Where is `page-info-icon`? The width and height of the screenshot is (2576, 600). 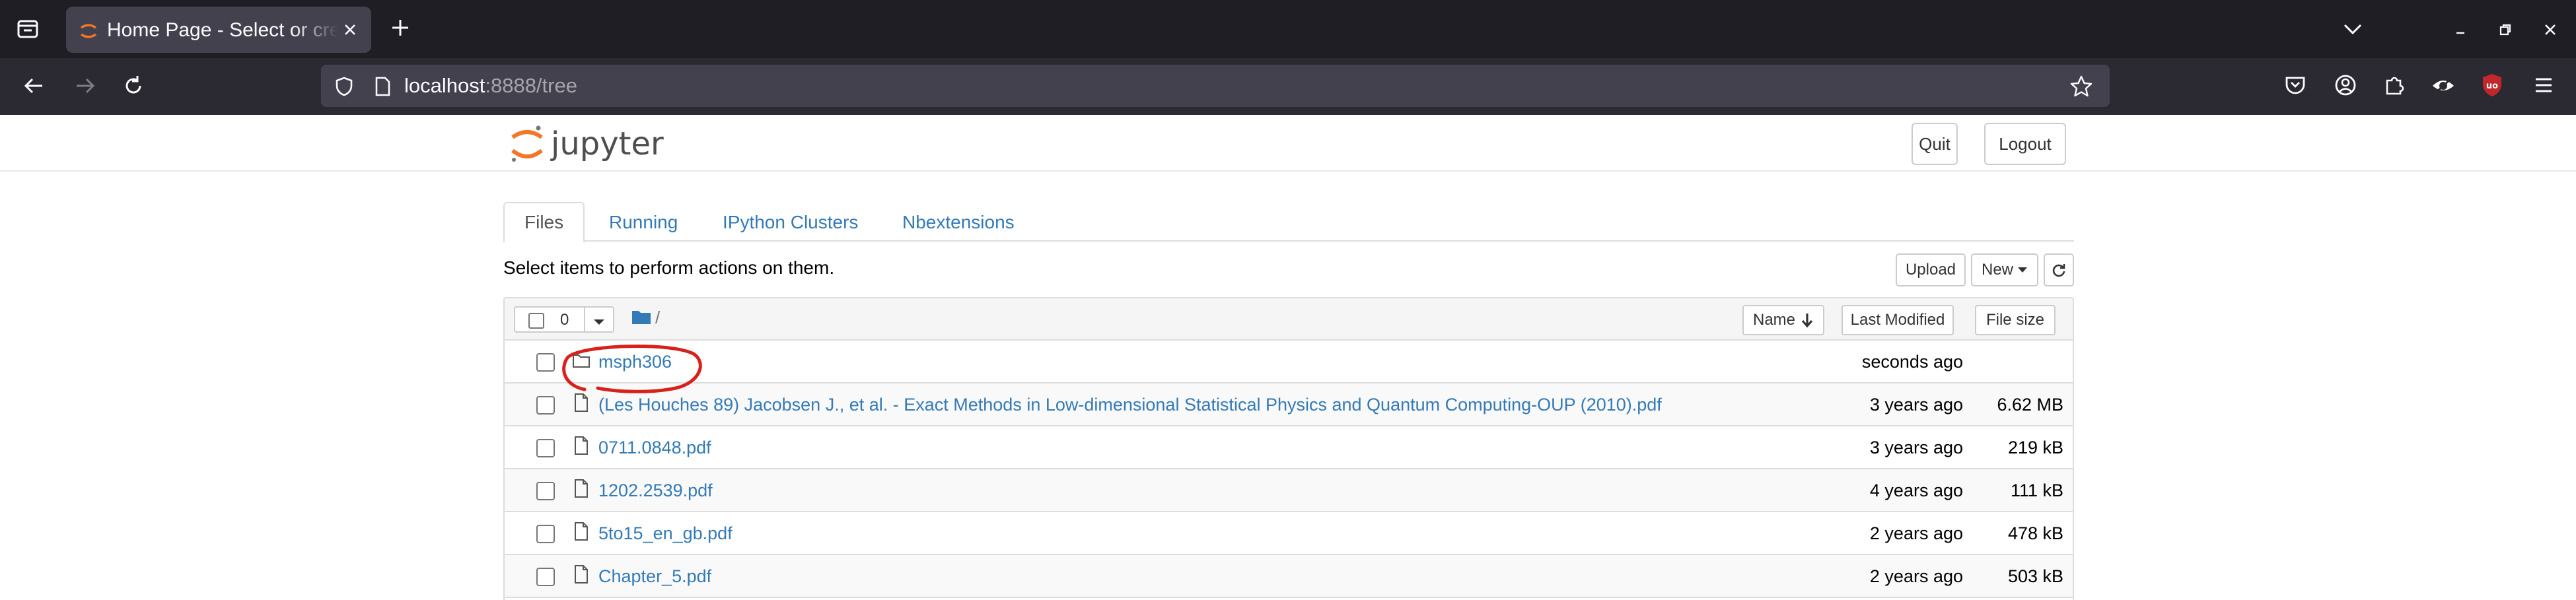
page-info-icon is located at coordinates (383, 86).